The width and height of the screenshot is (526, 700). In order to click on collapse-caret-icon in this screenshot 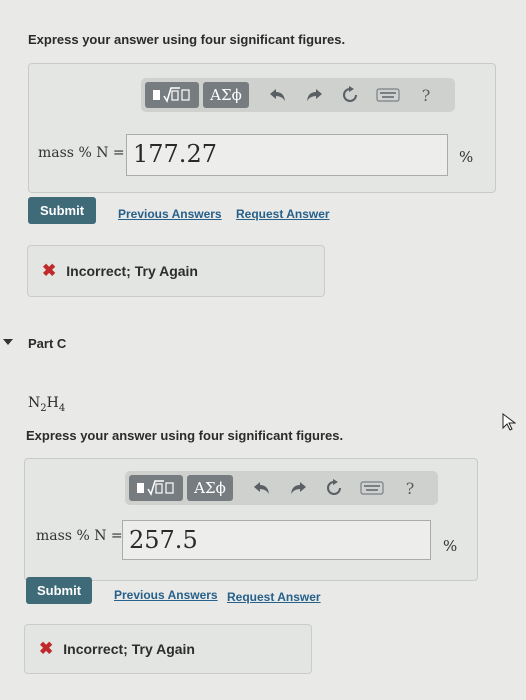, I will do `click(8, 342)`.